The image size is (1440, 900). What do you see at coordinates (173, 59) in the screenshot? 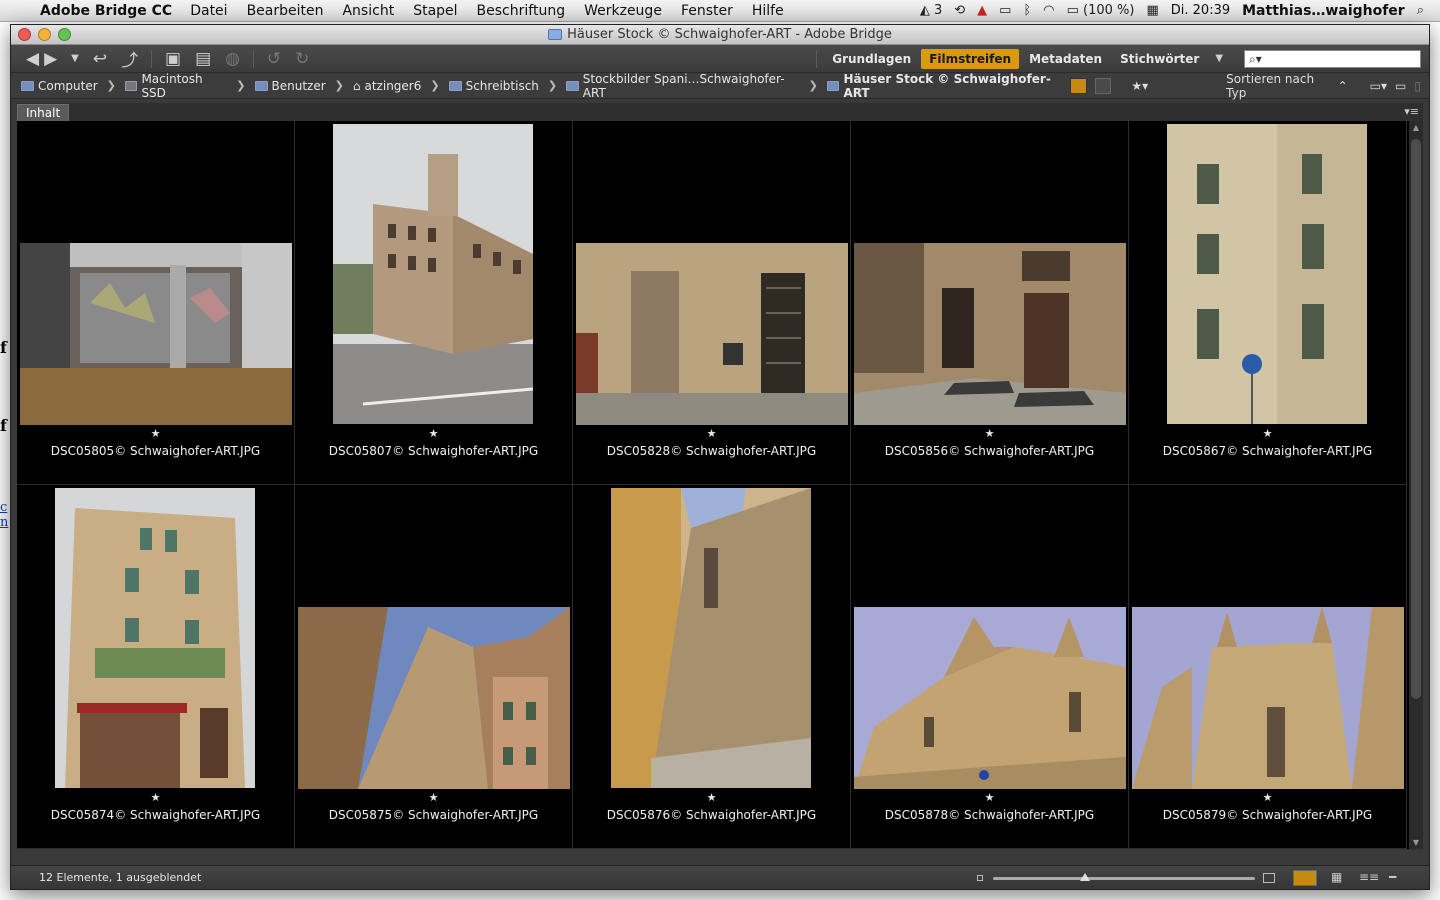
I see `camera-import-icon: ▣` at bounding box center [173, 59].